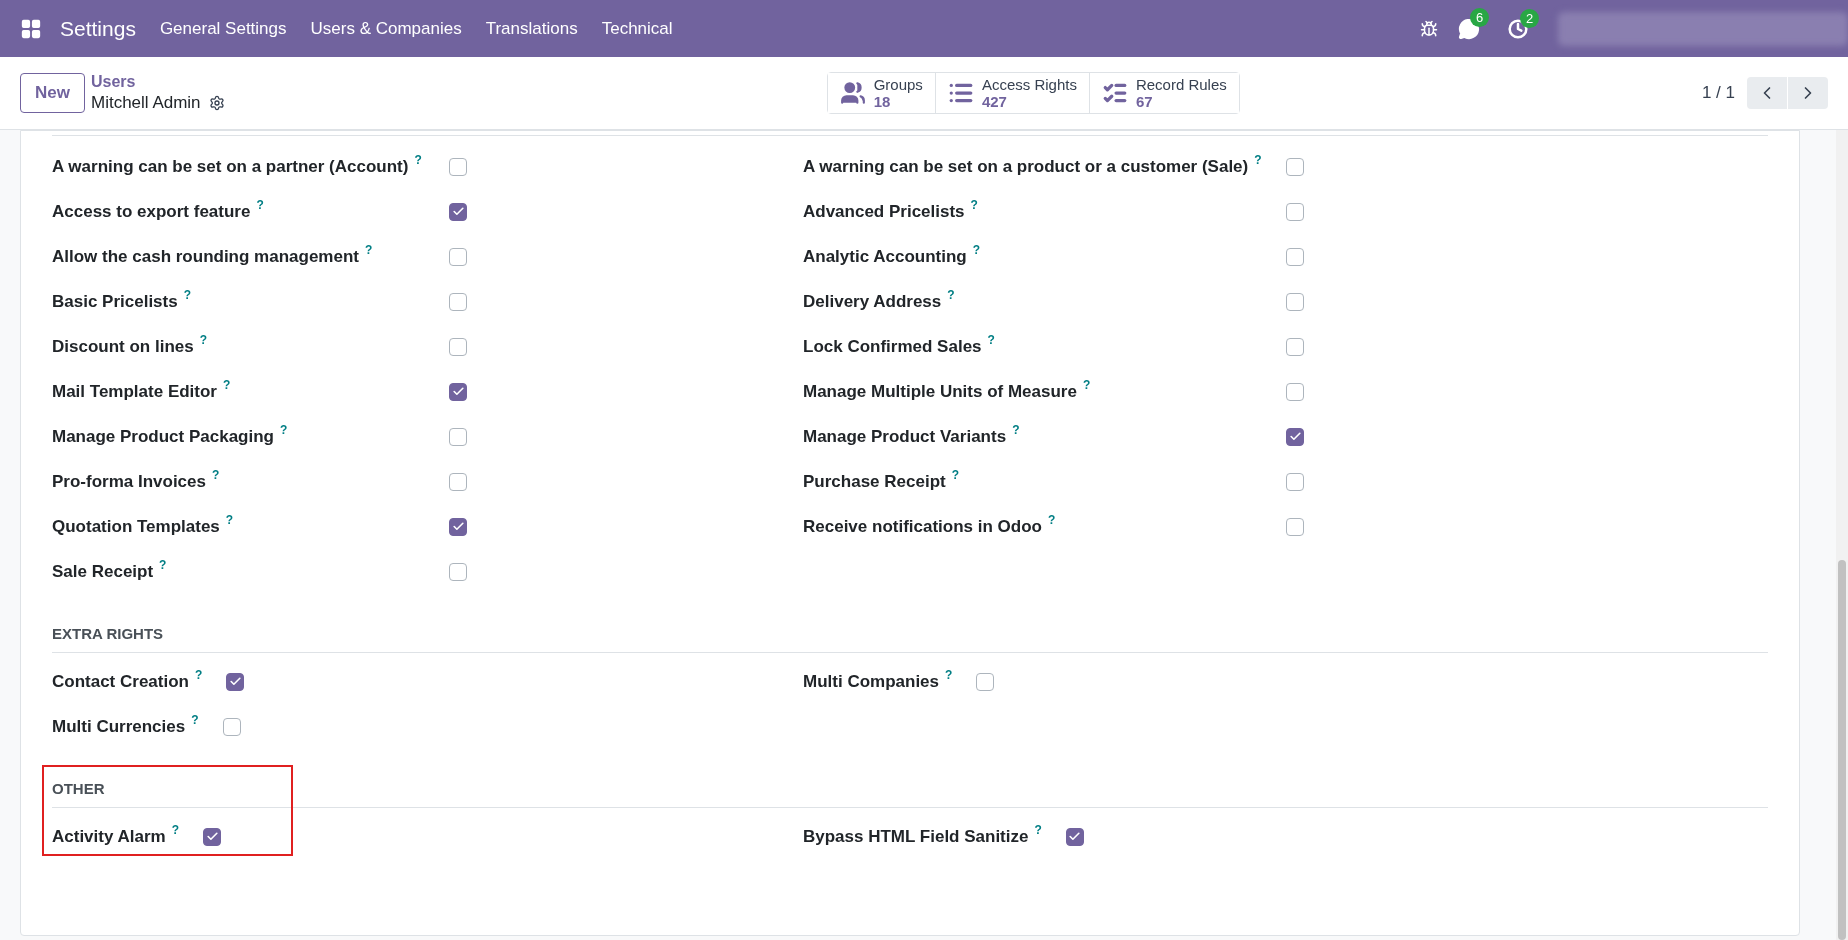 Image resolution: width=1848 pixels, height=940 pixels. Describe the element at coordinates (119, 726) in the screenshot. I see `field-label: Multi Currencies` at that location.